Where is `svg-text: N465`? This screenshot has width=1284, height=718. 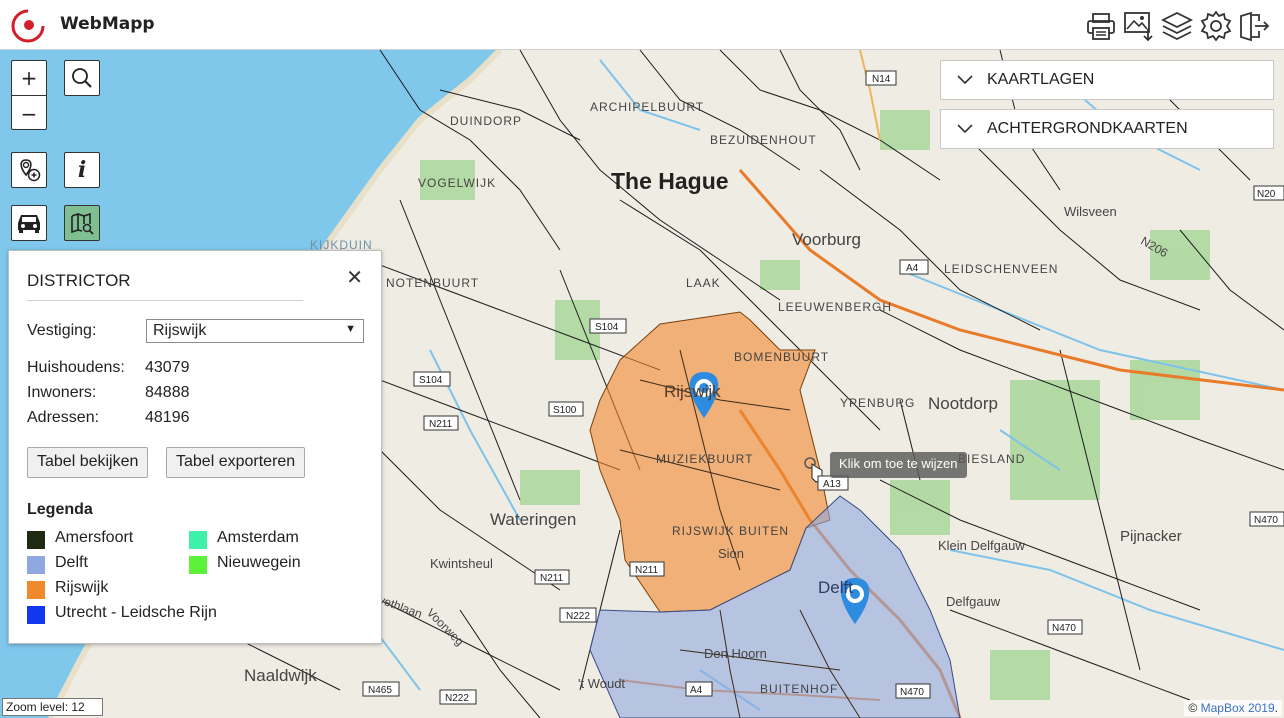 svg-text: N465 is located at coordinates (380, 690).